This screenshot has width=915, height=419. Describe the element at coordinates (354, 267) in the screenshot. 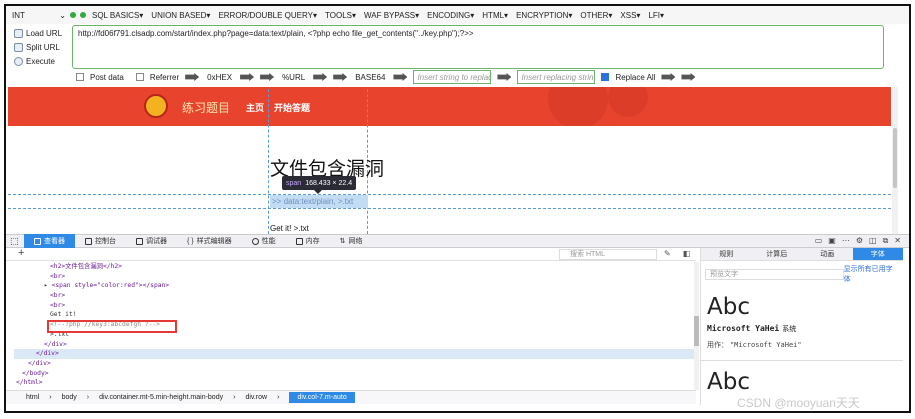

I see `code-line: <h2>文件包含漏洞</h2>` at that location.